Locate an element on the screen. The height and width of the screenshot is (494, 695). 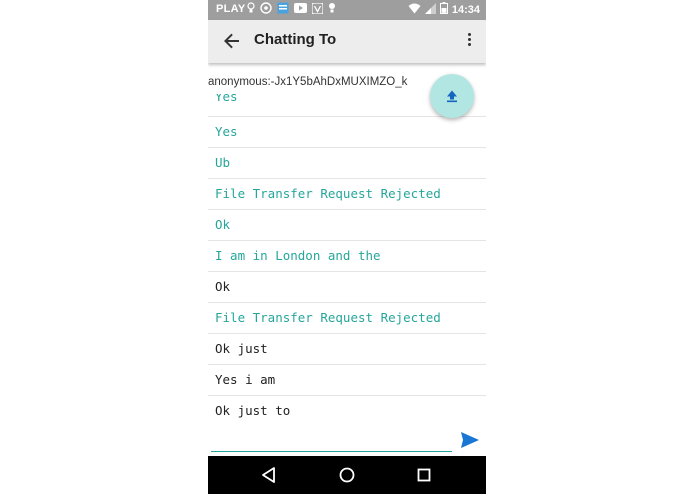
battery-icon is located at coordinates (443, 9).